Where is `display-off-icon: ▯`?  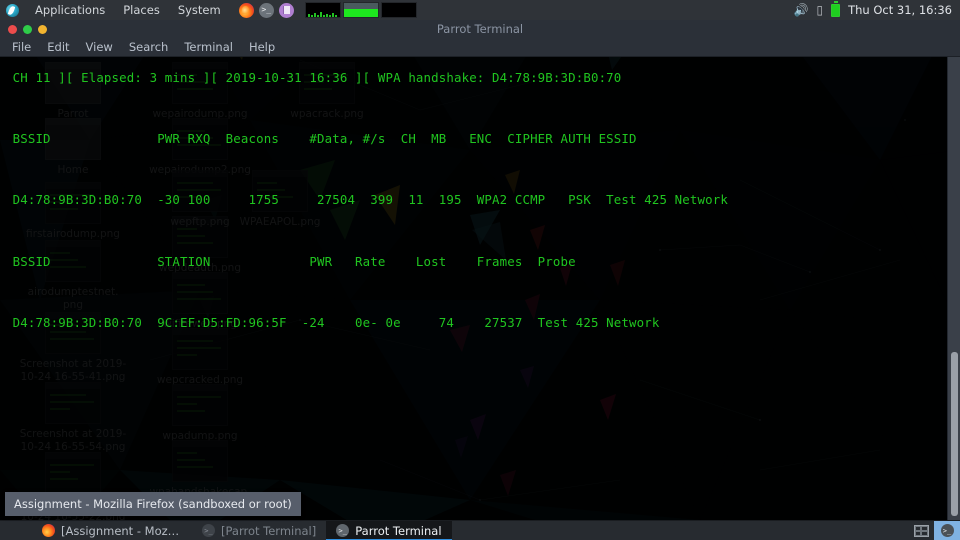
display-off-icon: ▯ is located at coordinates (820, 10).